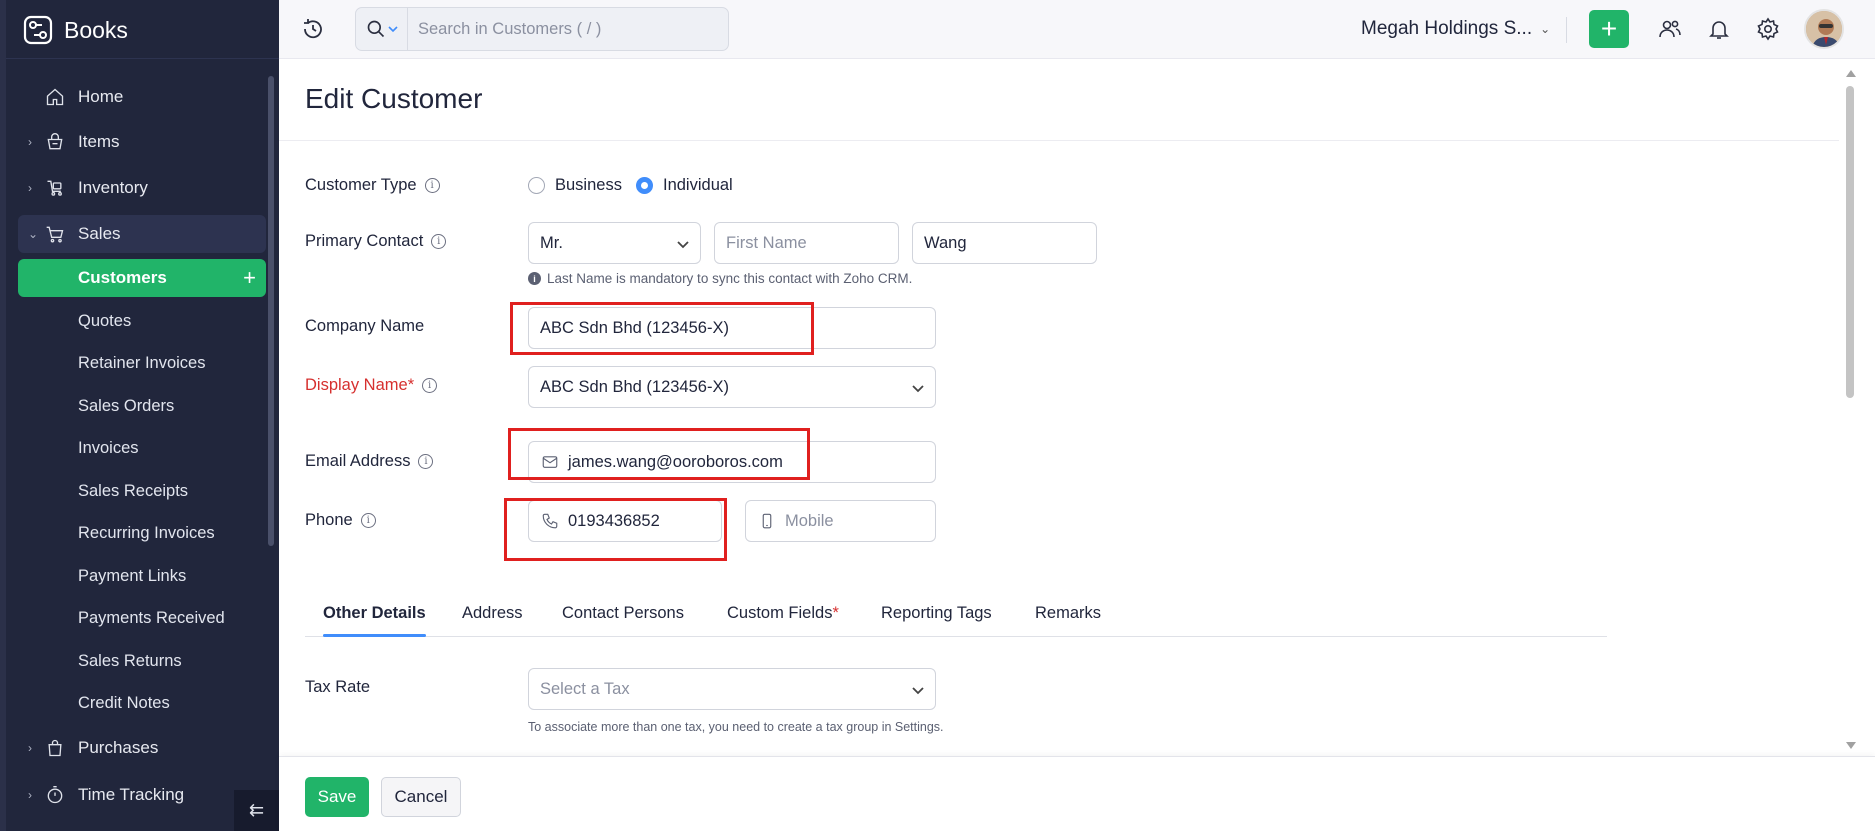 The height and width of the screenshot is (831, 1875). I want to click on sidebar-item-label: Sales, so click(99, 233).